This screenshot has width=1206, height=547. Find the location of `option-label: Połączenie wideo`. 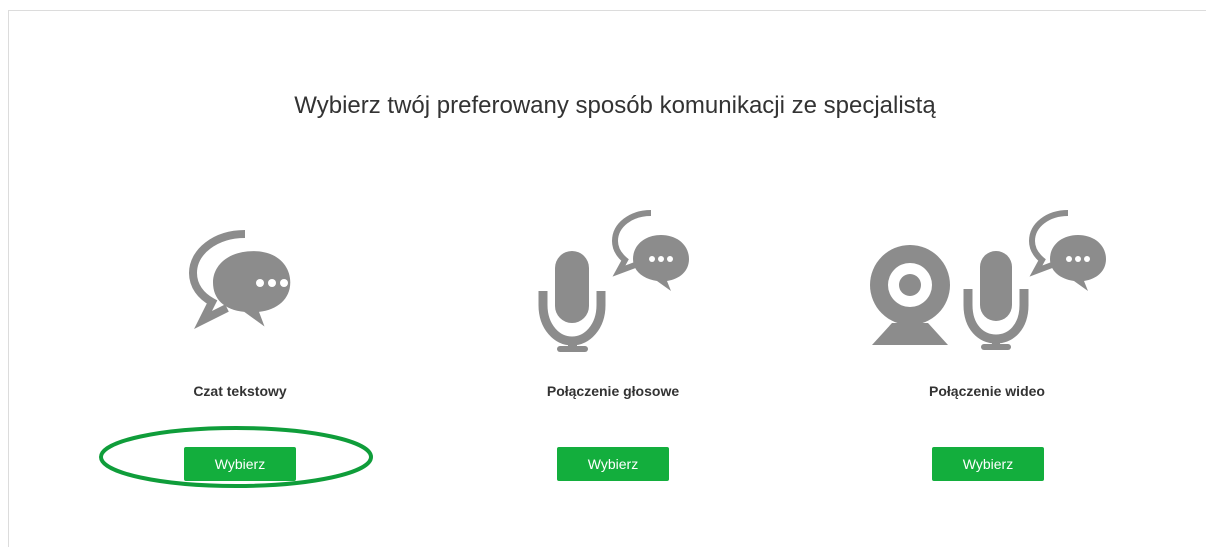

option-label: Połączenie wideo is located at coordinates (987, 391).